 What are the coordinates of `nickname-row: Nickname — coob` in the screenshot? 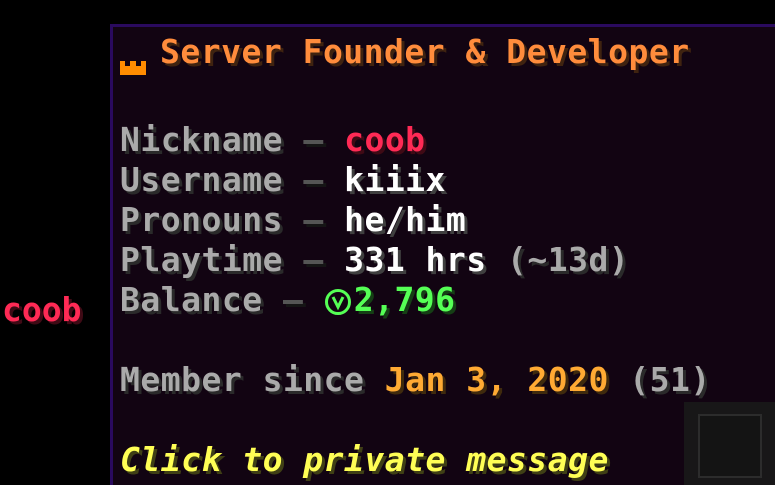 It's located at (273, 140).